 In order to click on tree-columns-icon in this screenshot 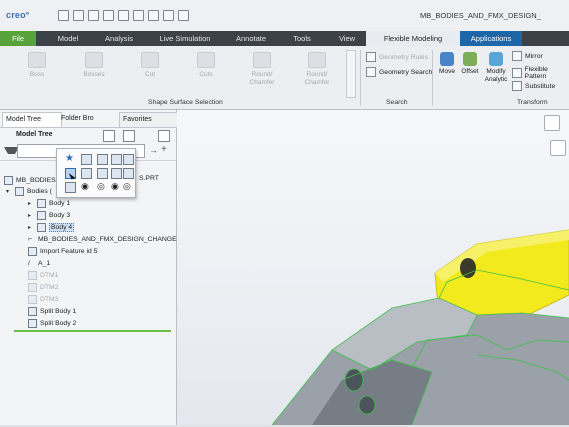, I will do `click(129, 136)`.